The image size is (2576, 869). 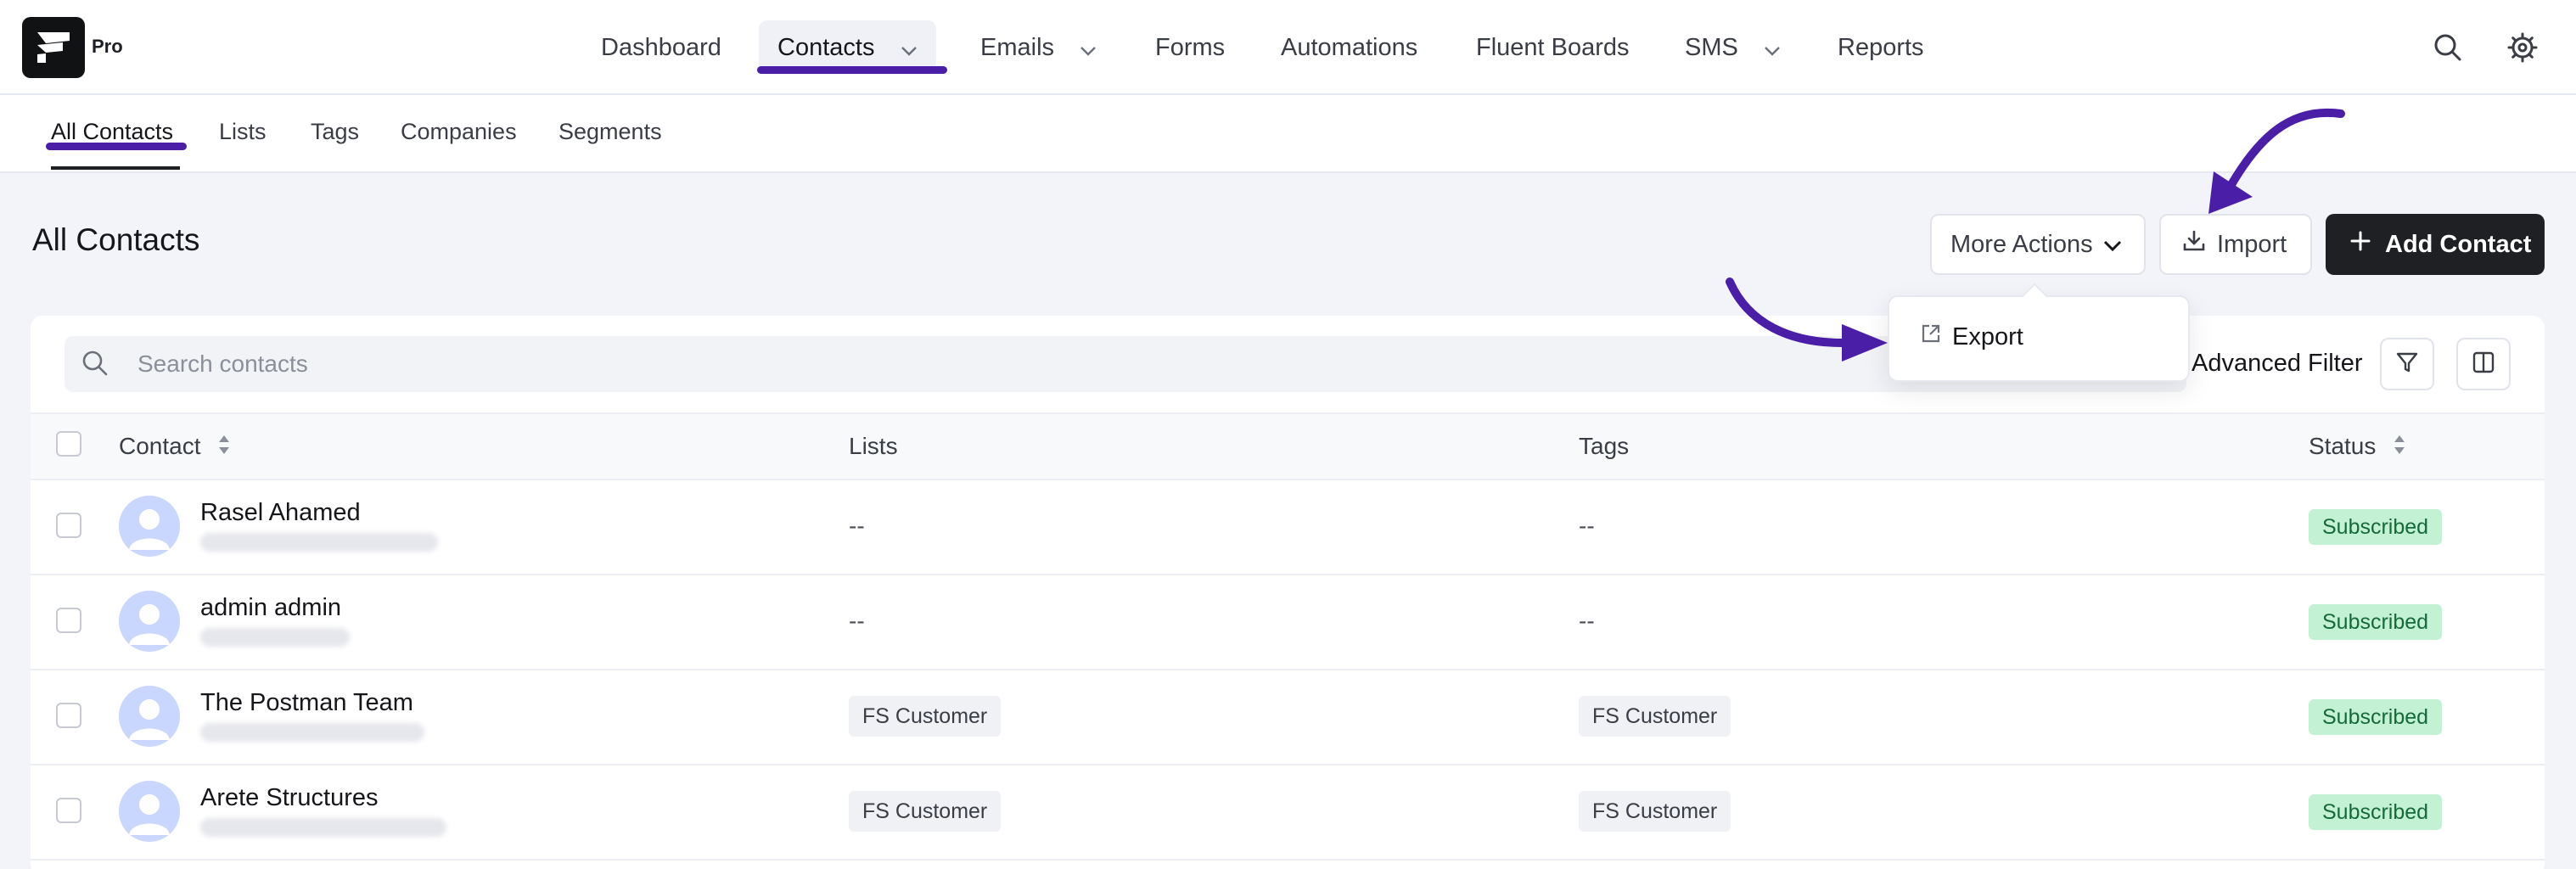 I want to click on gear-icon, so click(x=2523, y=47).